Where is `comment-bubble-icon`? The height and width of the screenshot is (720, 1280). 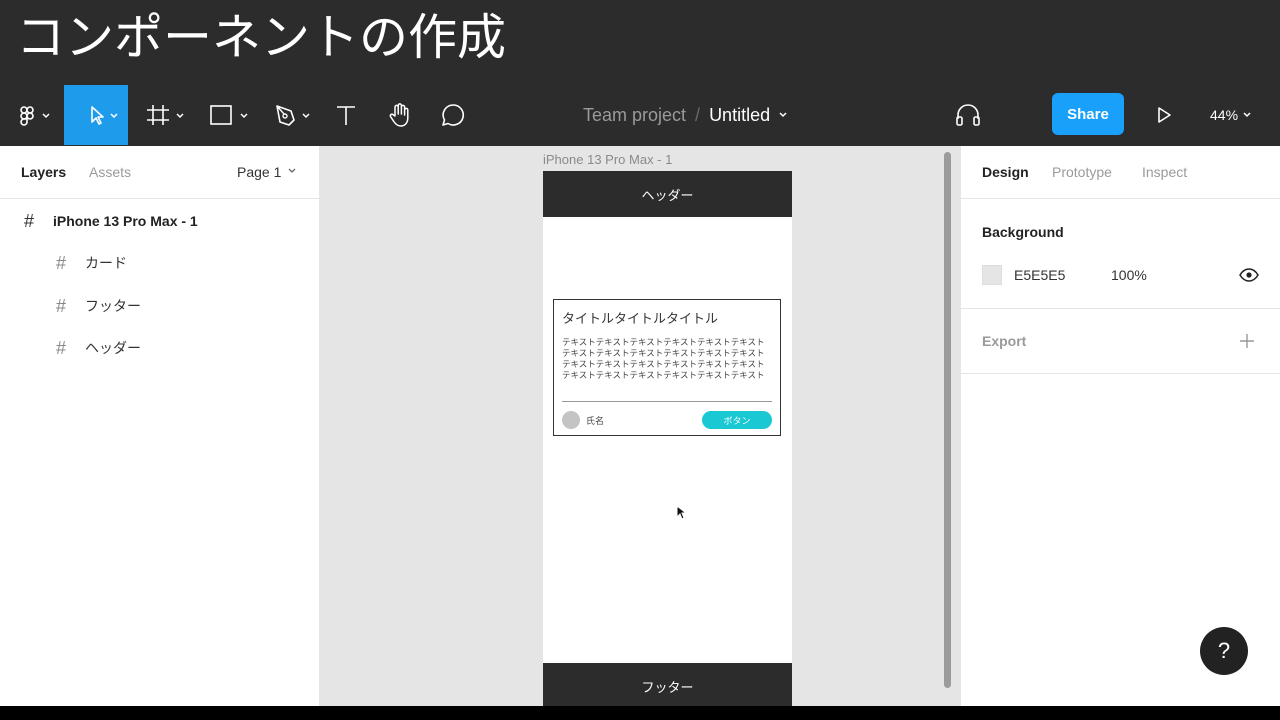 comment-bubble-icon is located at coordinates (453, 115).